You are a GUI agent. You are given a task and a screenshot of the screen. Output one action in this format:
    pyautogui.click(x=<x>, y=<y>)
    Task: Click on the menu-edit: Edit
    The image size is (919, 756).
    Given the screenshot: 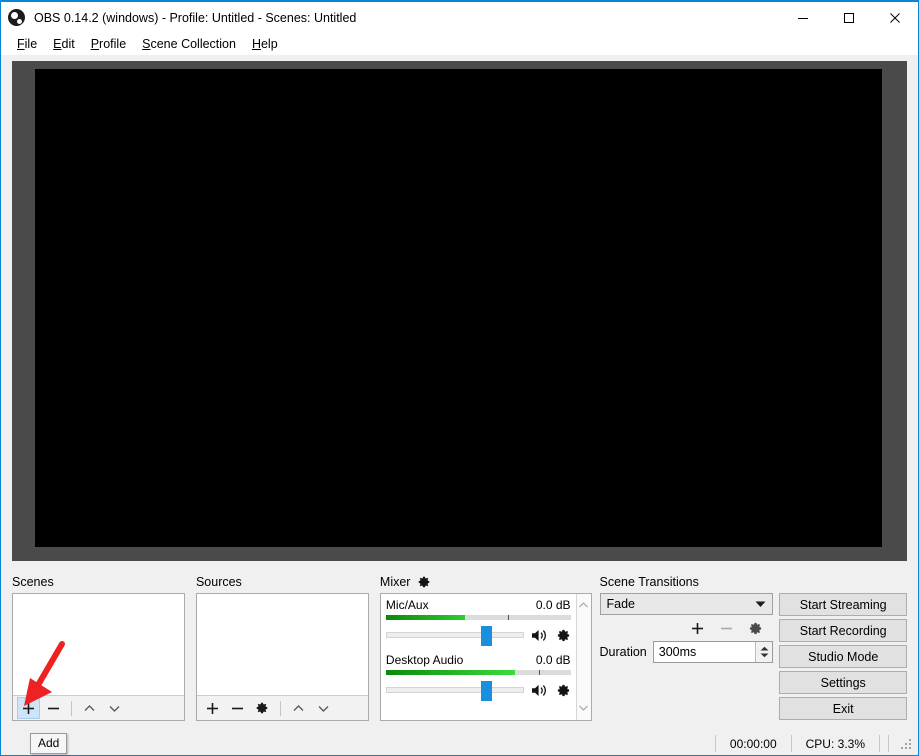 What is the action you would take?
    pyautogui.click(x=64, y=44)
    